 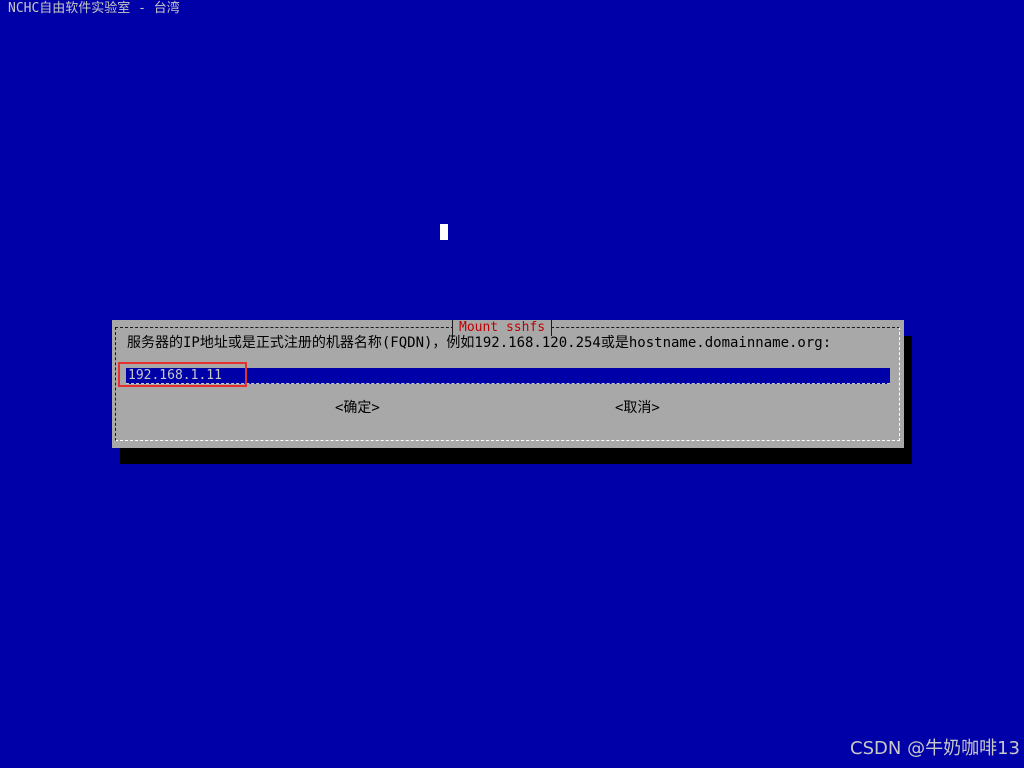 I want to click on cancel-button: <取消>, so click(x=637, y=408).